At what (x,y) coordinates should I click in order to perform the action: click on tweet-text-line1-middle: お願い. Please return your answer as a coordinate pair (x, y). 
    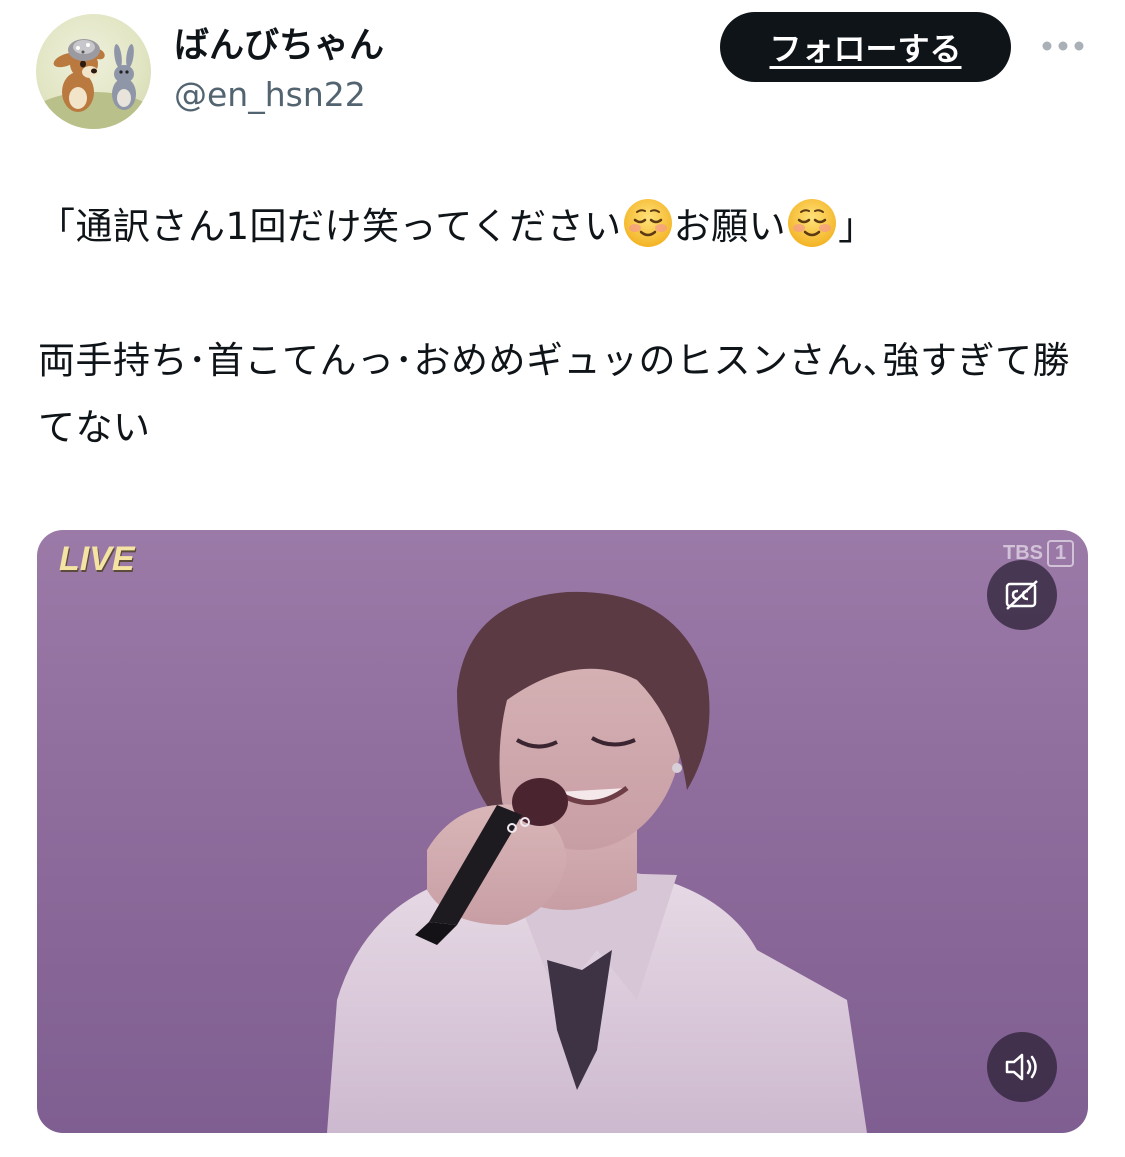
    Looking at the image, I should click on (730, 226).